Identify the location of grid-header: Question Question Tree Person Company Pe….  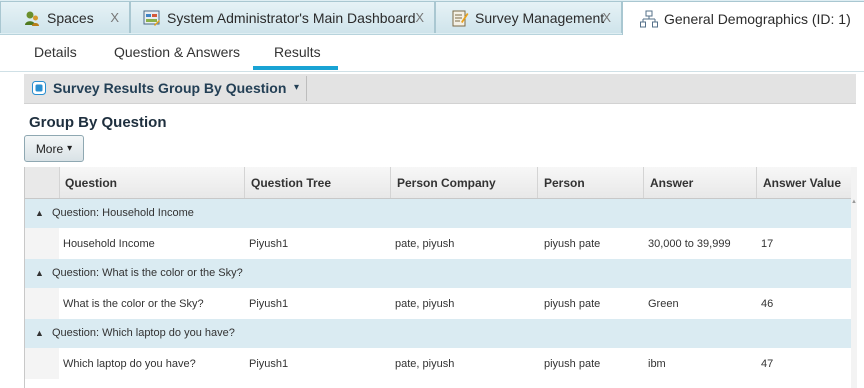
(438, 183).